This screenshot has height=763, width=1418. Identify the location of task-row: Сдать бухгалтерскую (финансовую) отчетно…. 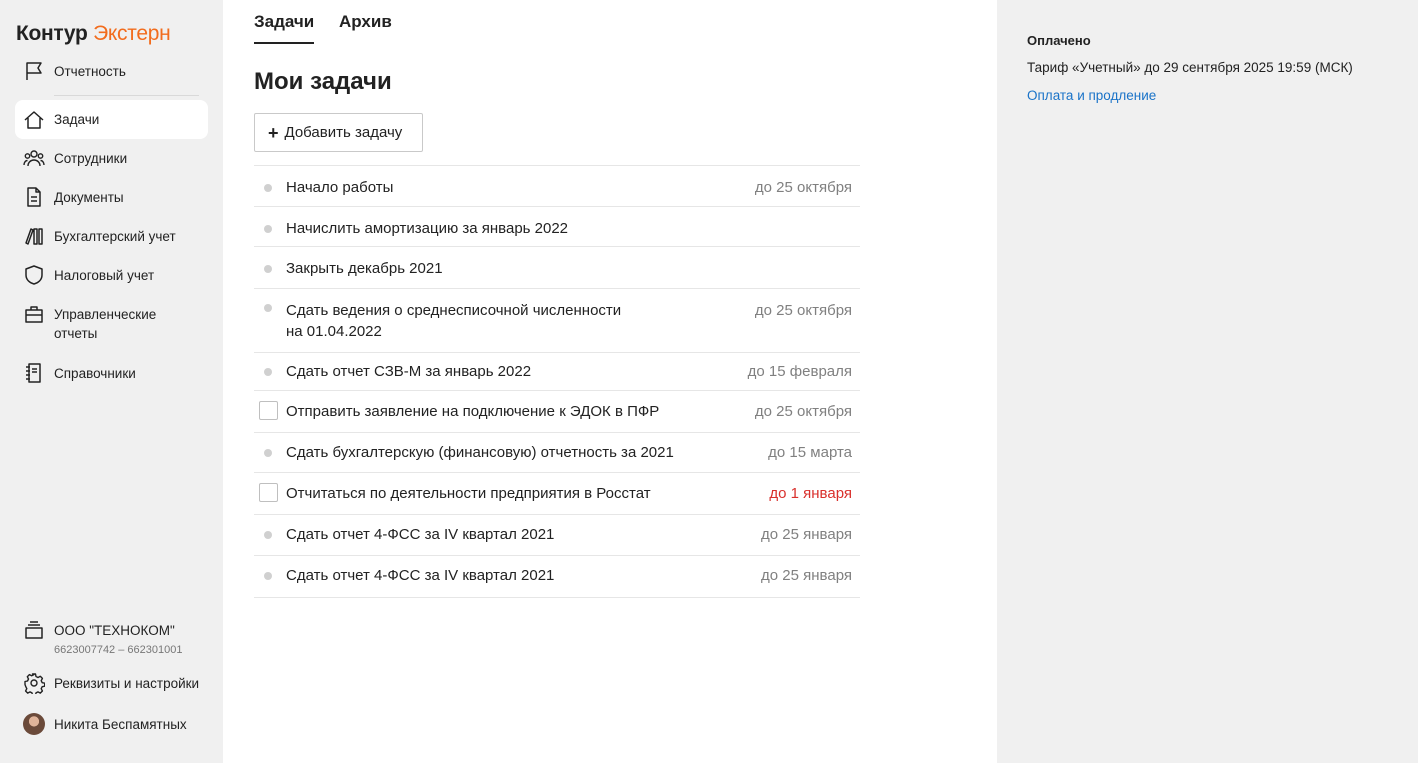
(557, 453).